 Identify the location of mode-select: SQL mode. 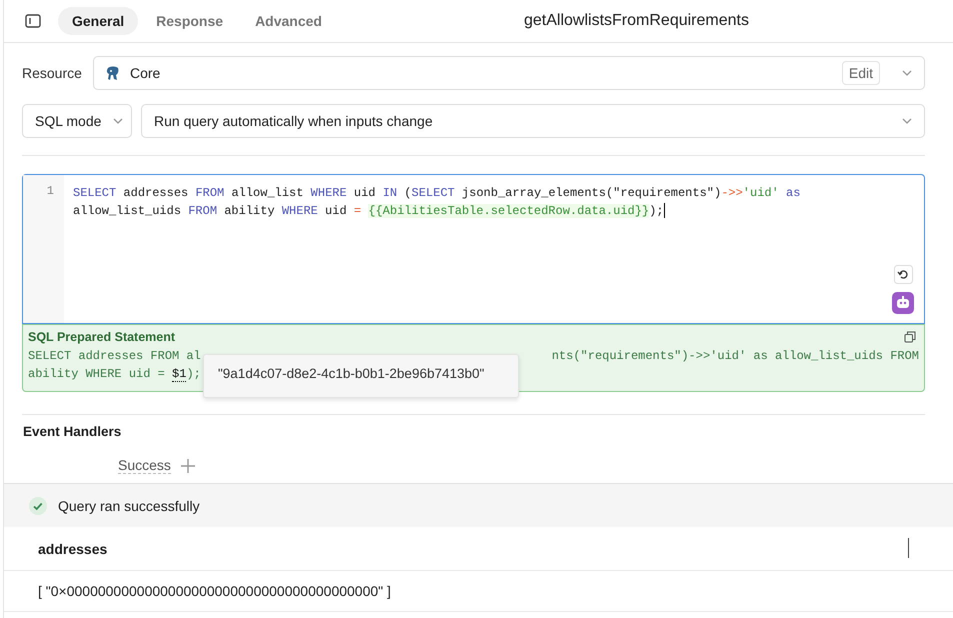
(77, 121).